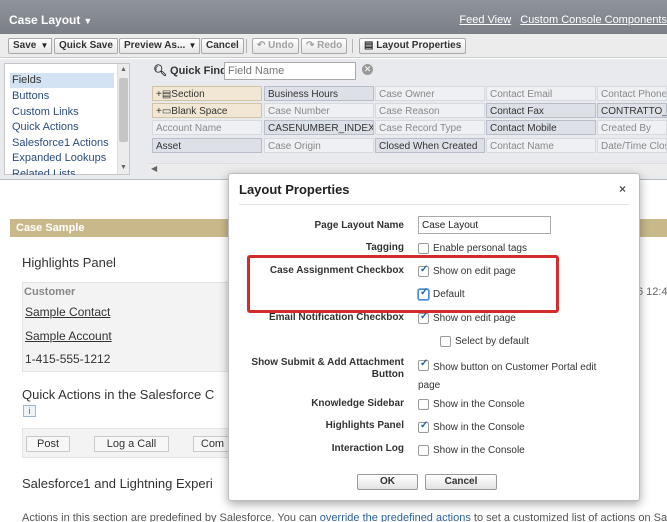 The height and width of the screenshot is (522, 667). I want to click on info-icon: i, so click(29, 411).